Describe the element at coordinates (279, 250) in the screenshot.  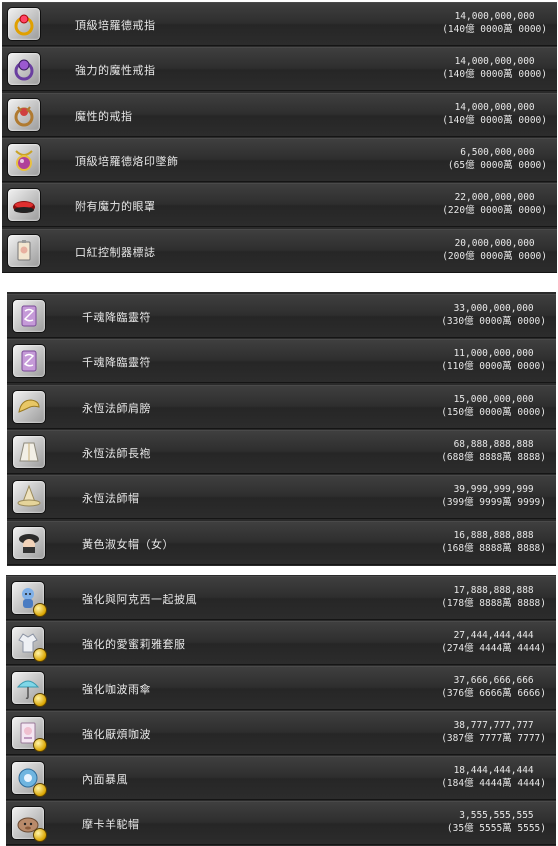
I see `item-row: 口紅控制器標誌 20,000,000,000 (200億 0000萬 0000)` at that location.